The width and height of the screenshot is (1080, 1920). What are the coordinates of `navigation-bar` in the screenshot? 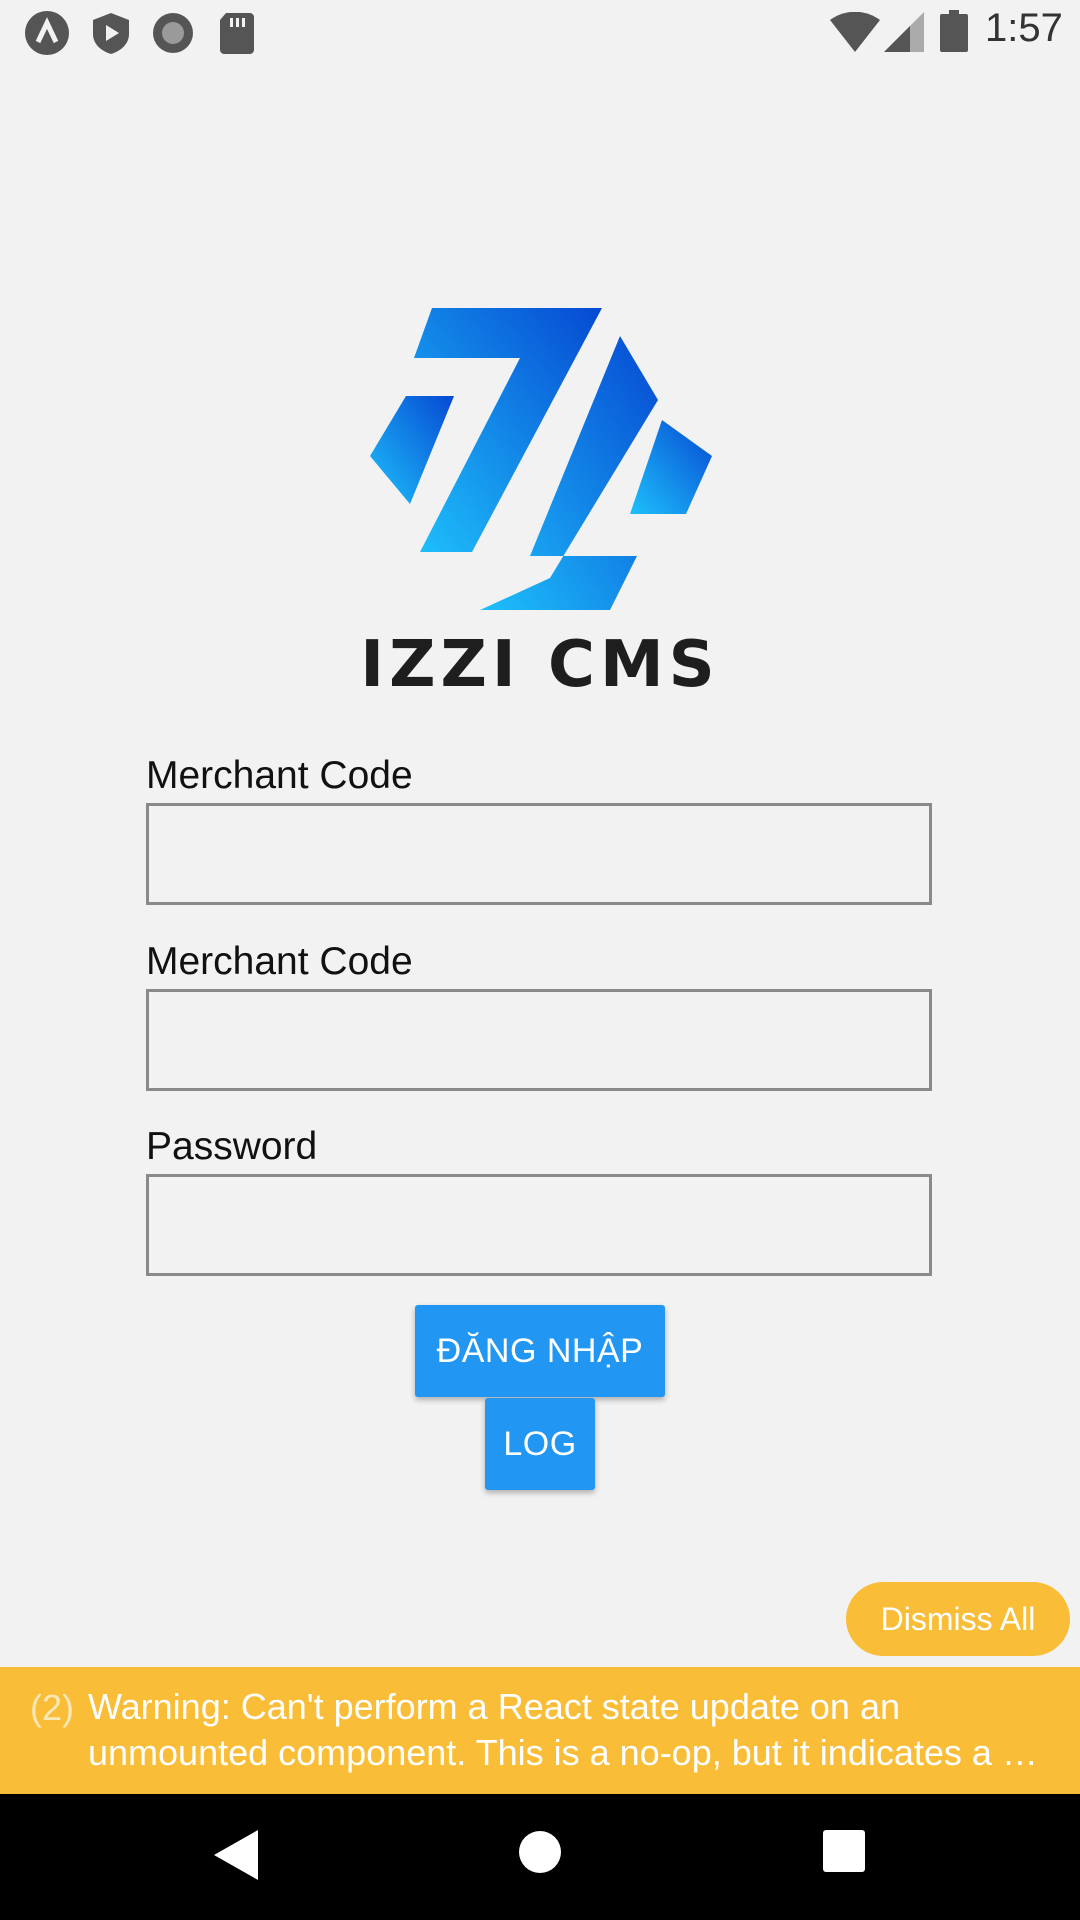 It's located at (540, 1857).